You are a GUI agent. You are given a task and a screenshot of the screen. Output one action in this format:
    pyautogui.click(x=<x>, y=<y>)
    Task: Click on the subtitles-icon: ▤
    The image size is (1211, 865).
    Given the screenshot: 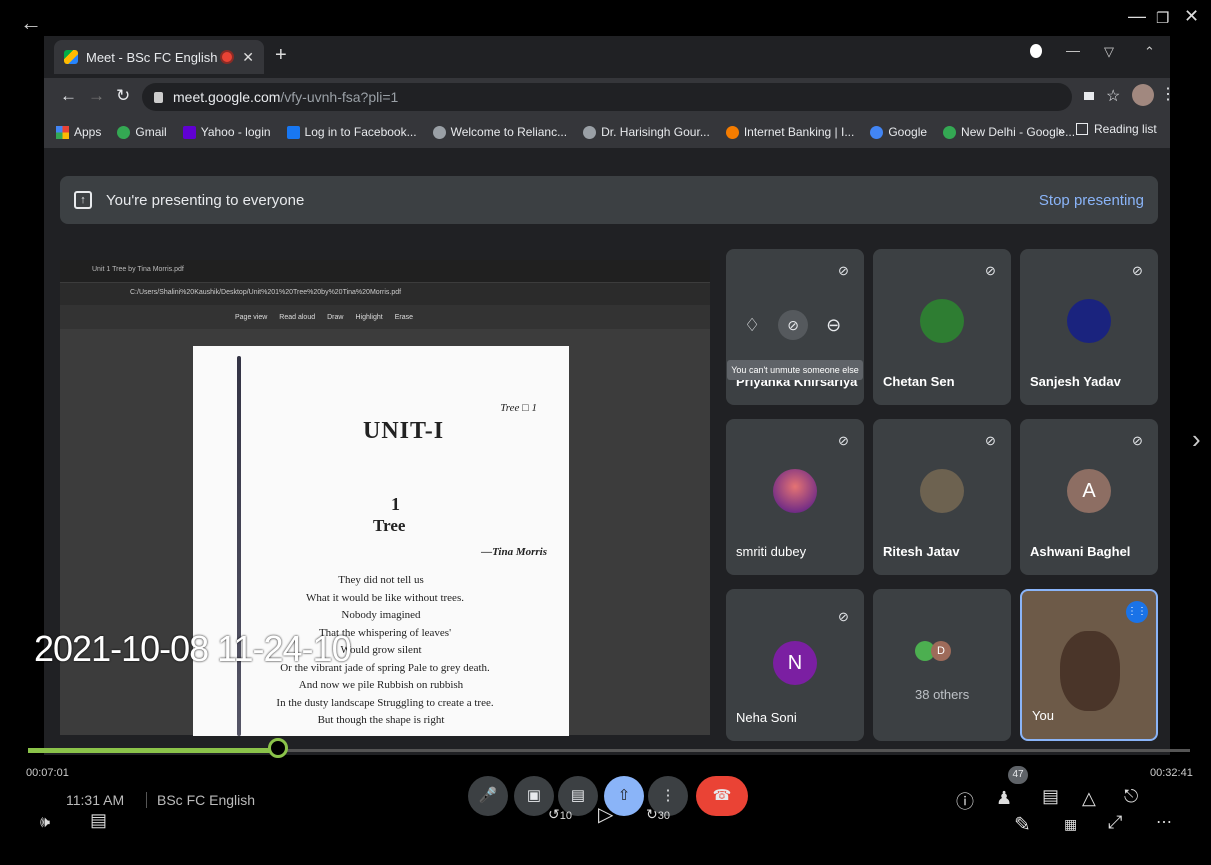 What is the action you would take?
    pyautogui.click(x=98, y=820)
    